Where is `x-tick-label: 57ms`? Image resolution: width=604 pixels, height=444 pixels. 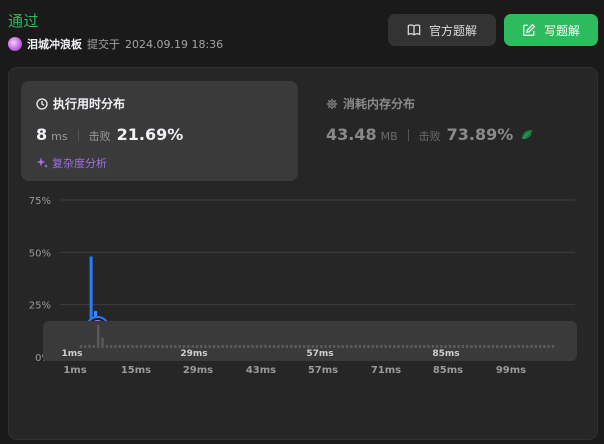
x-tick-label: 57ms is located at coordinates (323, 370).